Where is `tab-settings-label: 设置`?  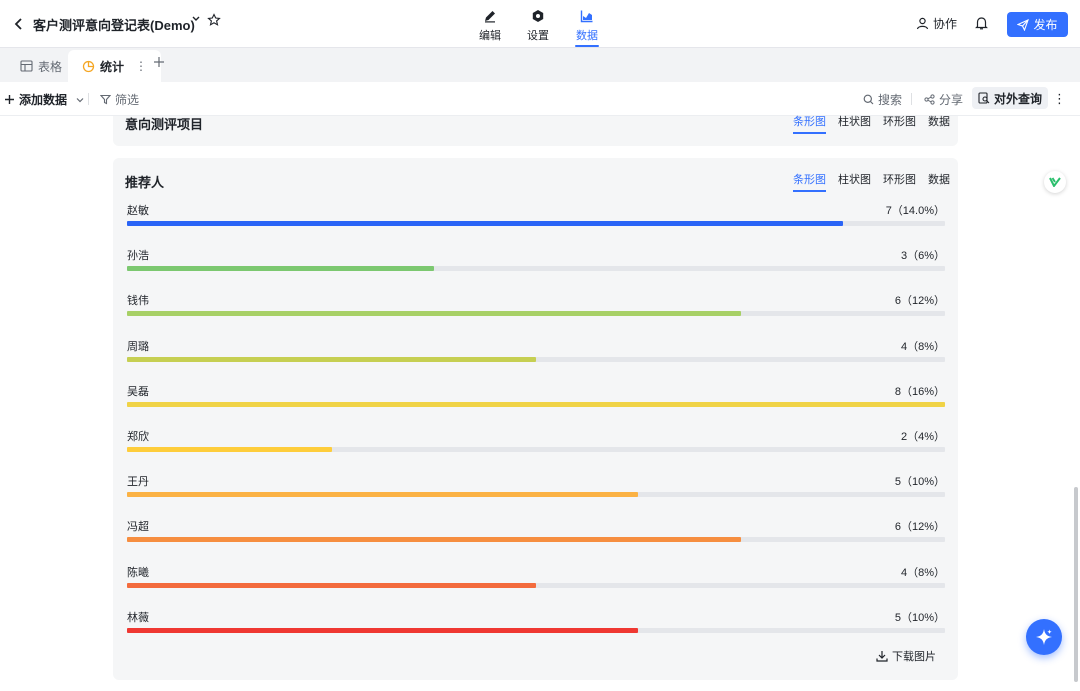 tab-settings-label: 设置 is located at coordinates (538, 36).